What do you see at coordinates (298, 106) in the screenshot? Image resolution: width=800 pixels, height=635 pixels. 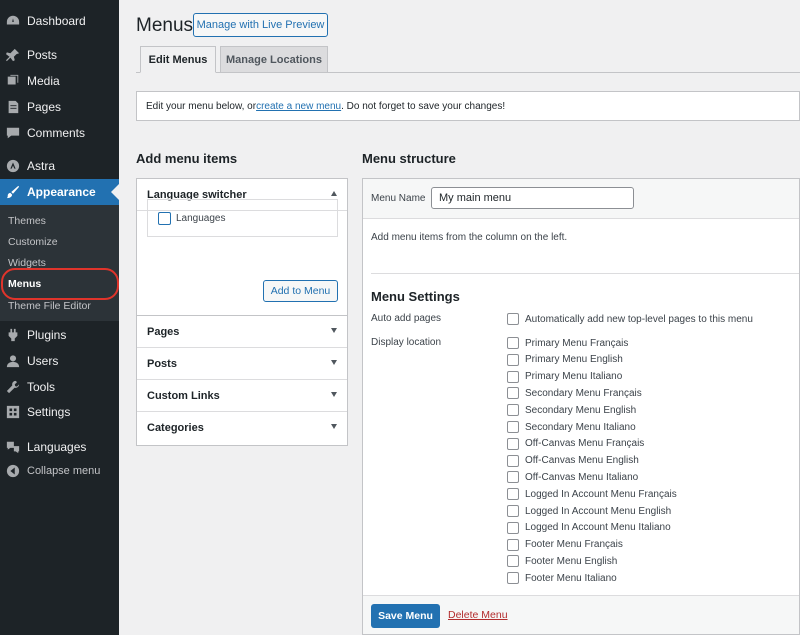 I see `create-new-menu-link: create a new menu` at bounding box center [298, 106].